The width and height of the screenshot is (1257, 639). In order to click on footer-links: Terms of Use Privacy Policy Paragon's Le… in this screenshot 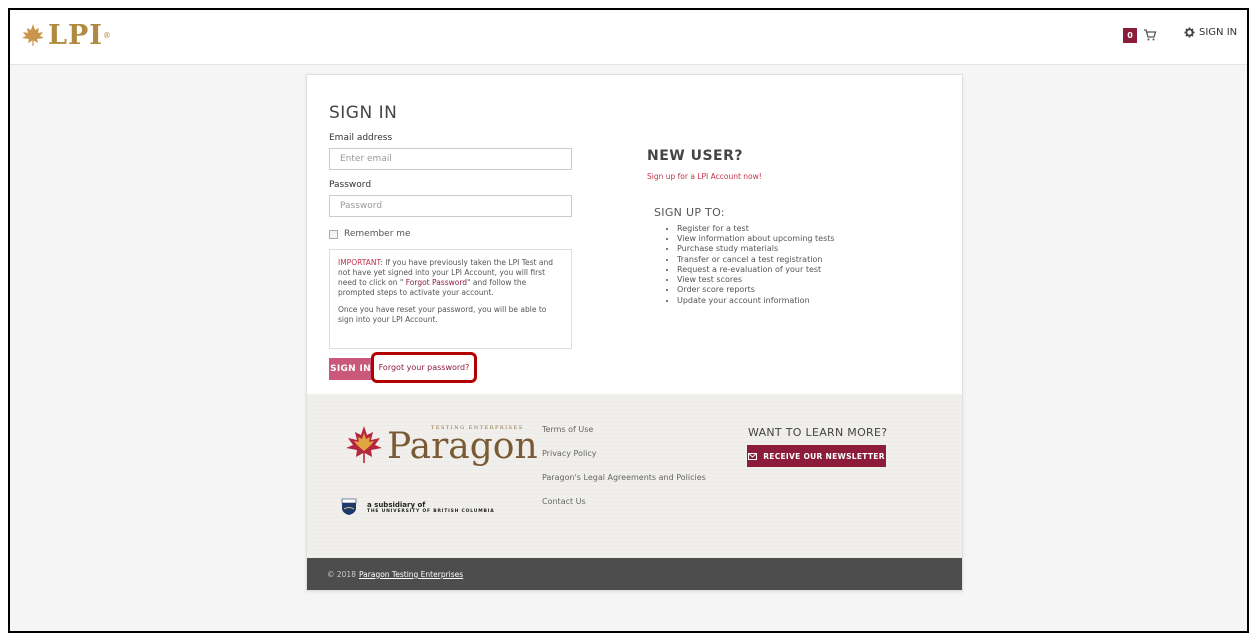, I will do `click(624, 473)`.